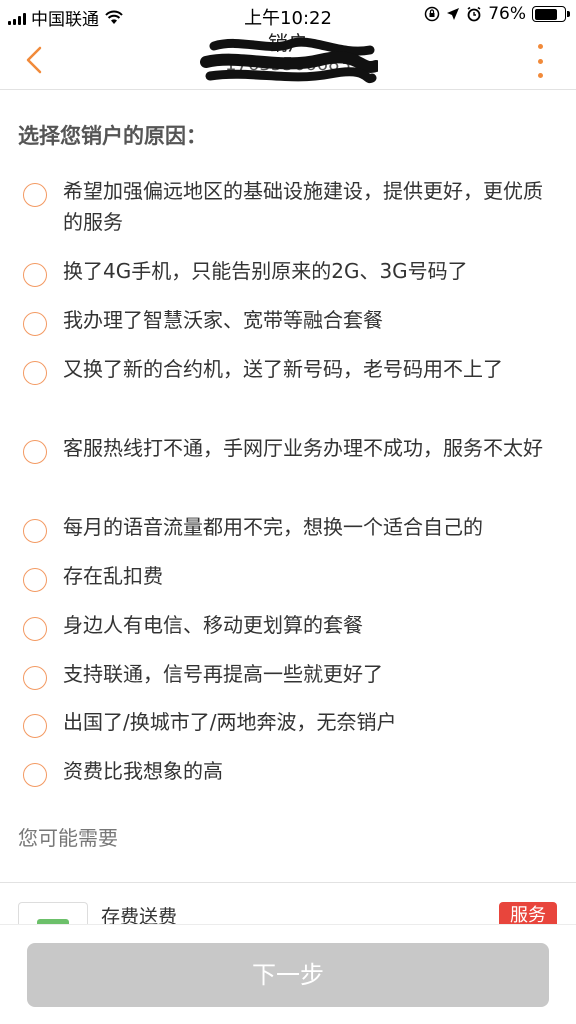 This screenshot has height=1024, width=576. What do you see at coordinates (288, 882) in the screenshot?
I see `divider` at bounding box center [288, 882].